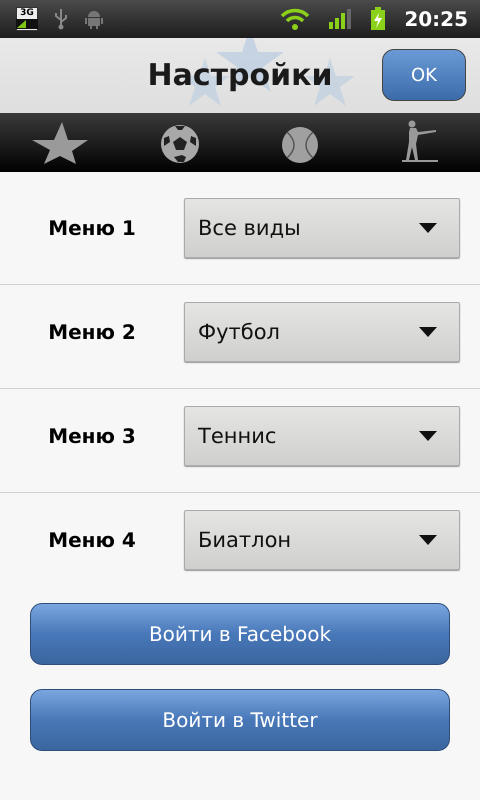  Describe the element at coordinates (420, 142) in the screenshot. I see `rifle-shooter-icon` at that location.